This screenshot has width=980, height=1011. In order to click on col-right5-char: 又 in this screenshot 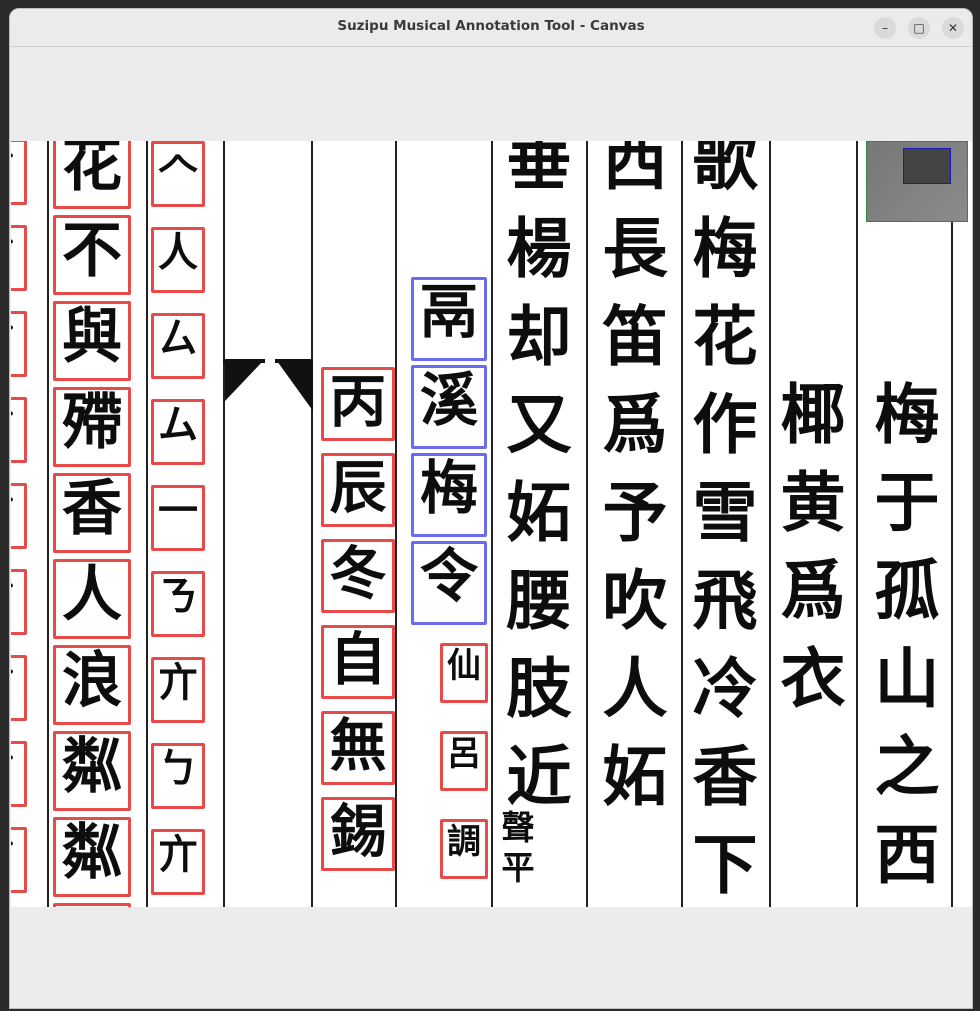, I will do `click(539, 425)`.